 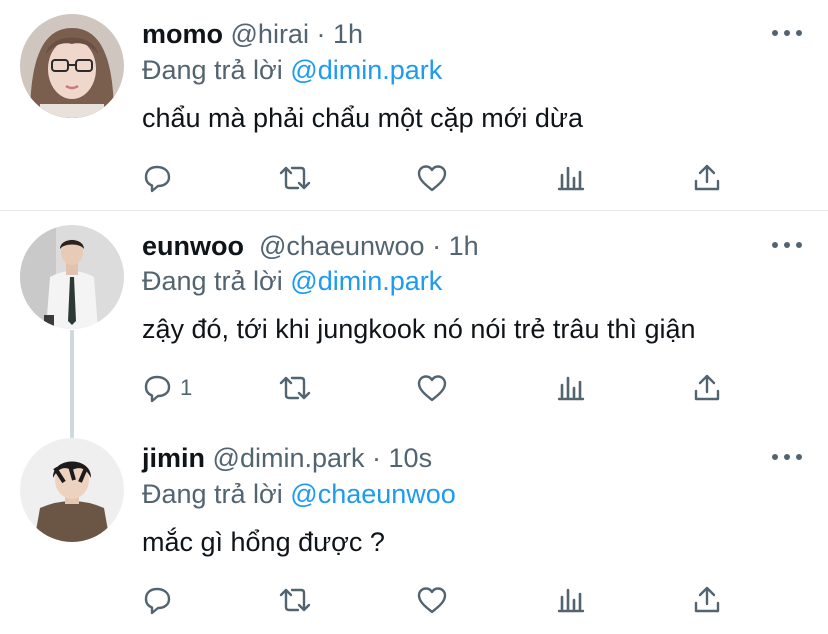 I want to click on display-name: momo, so click(x=182, y=34).